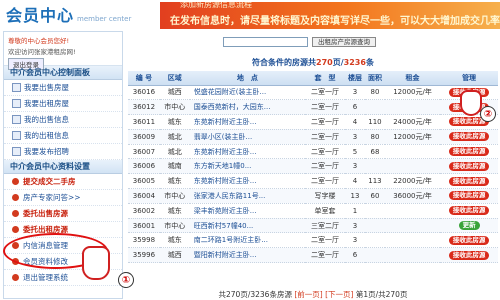 The width and height of the screenshot is (500, 300). What do you see at coordinates (63, 104) in the screenshot?
I see `sidebar-item-rent: 我要出租房屋` at bounding box center [63, 104].